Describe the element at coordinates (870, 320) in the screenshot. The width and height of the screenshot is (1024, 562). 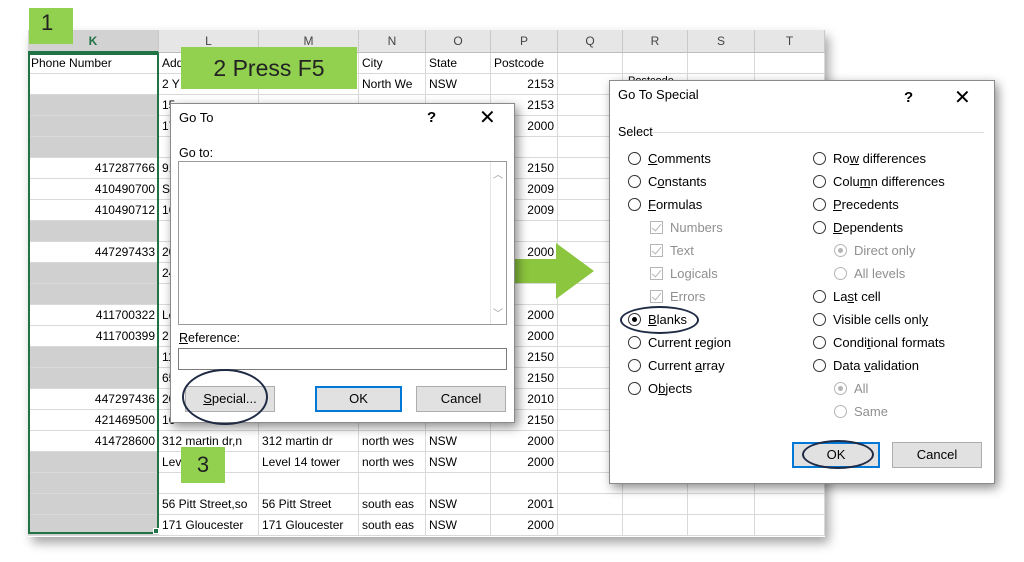
I see `option-visible-cells-only: Visible cells only` at that location.